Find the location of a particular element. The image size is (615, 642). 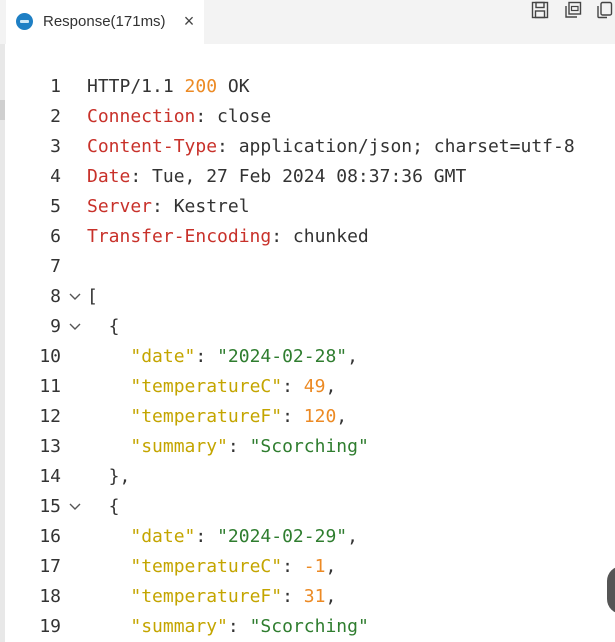

code-line: 11 "temperatureC": 49, is located at coordinates (307, 387).